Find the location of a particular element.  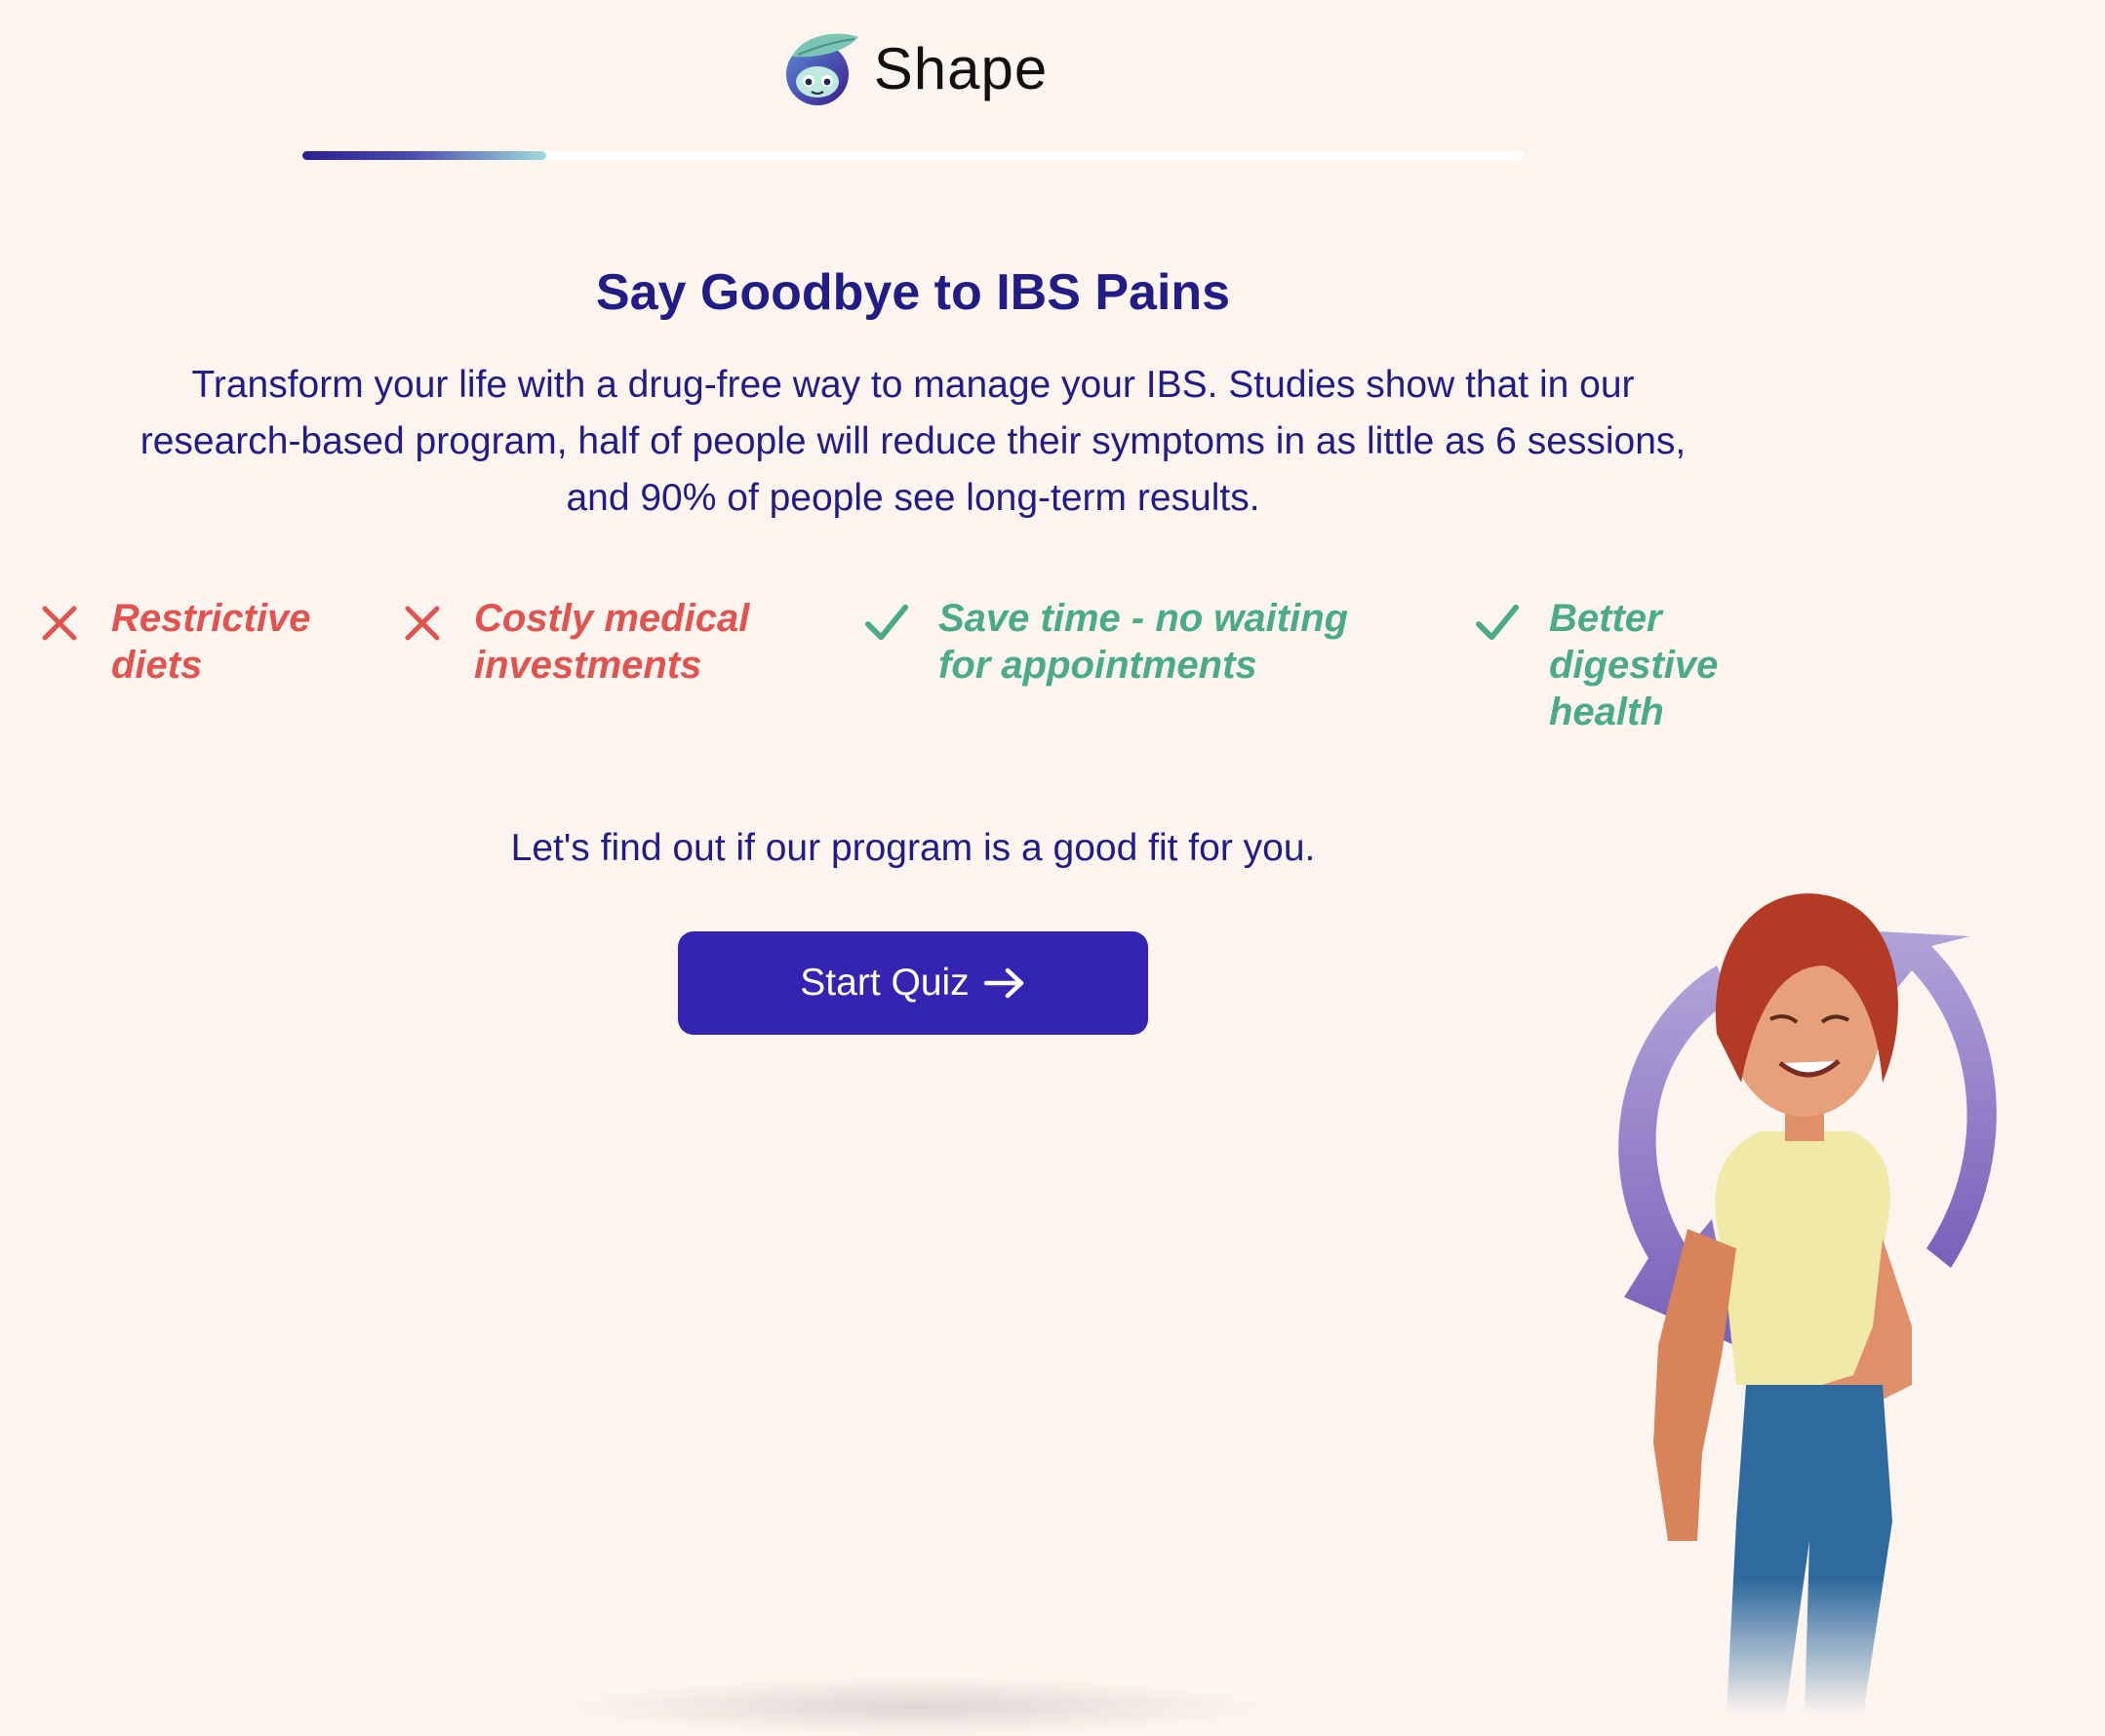

feature-label: Save time - no waiting for appointments is located at coordinates (1143, 642).